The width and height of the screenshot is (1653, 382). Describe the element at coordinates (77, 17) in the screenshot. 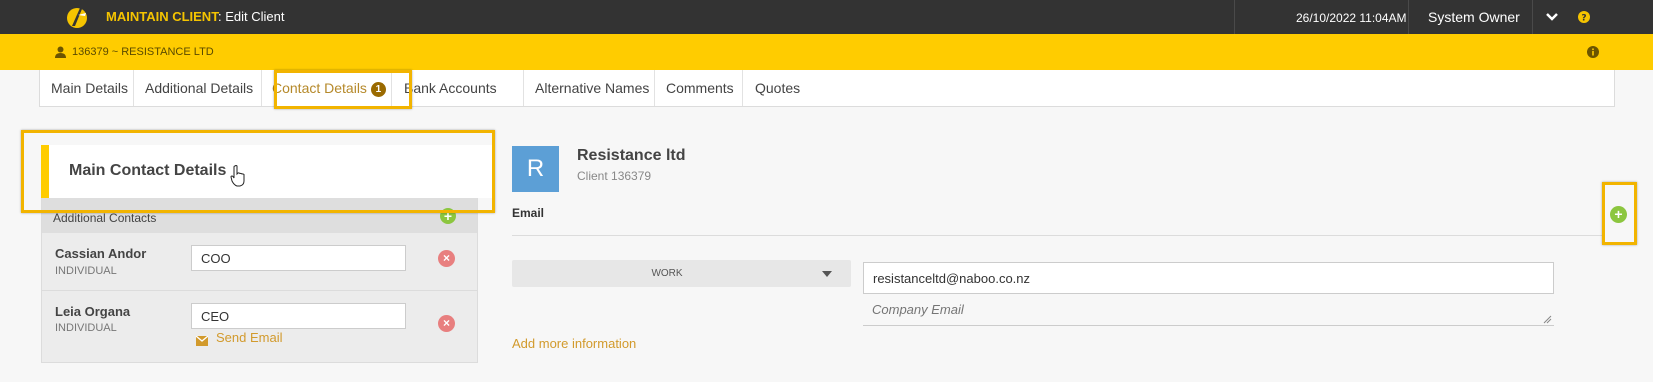

I see `app-logo-icon` at that location.